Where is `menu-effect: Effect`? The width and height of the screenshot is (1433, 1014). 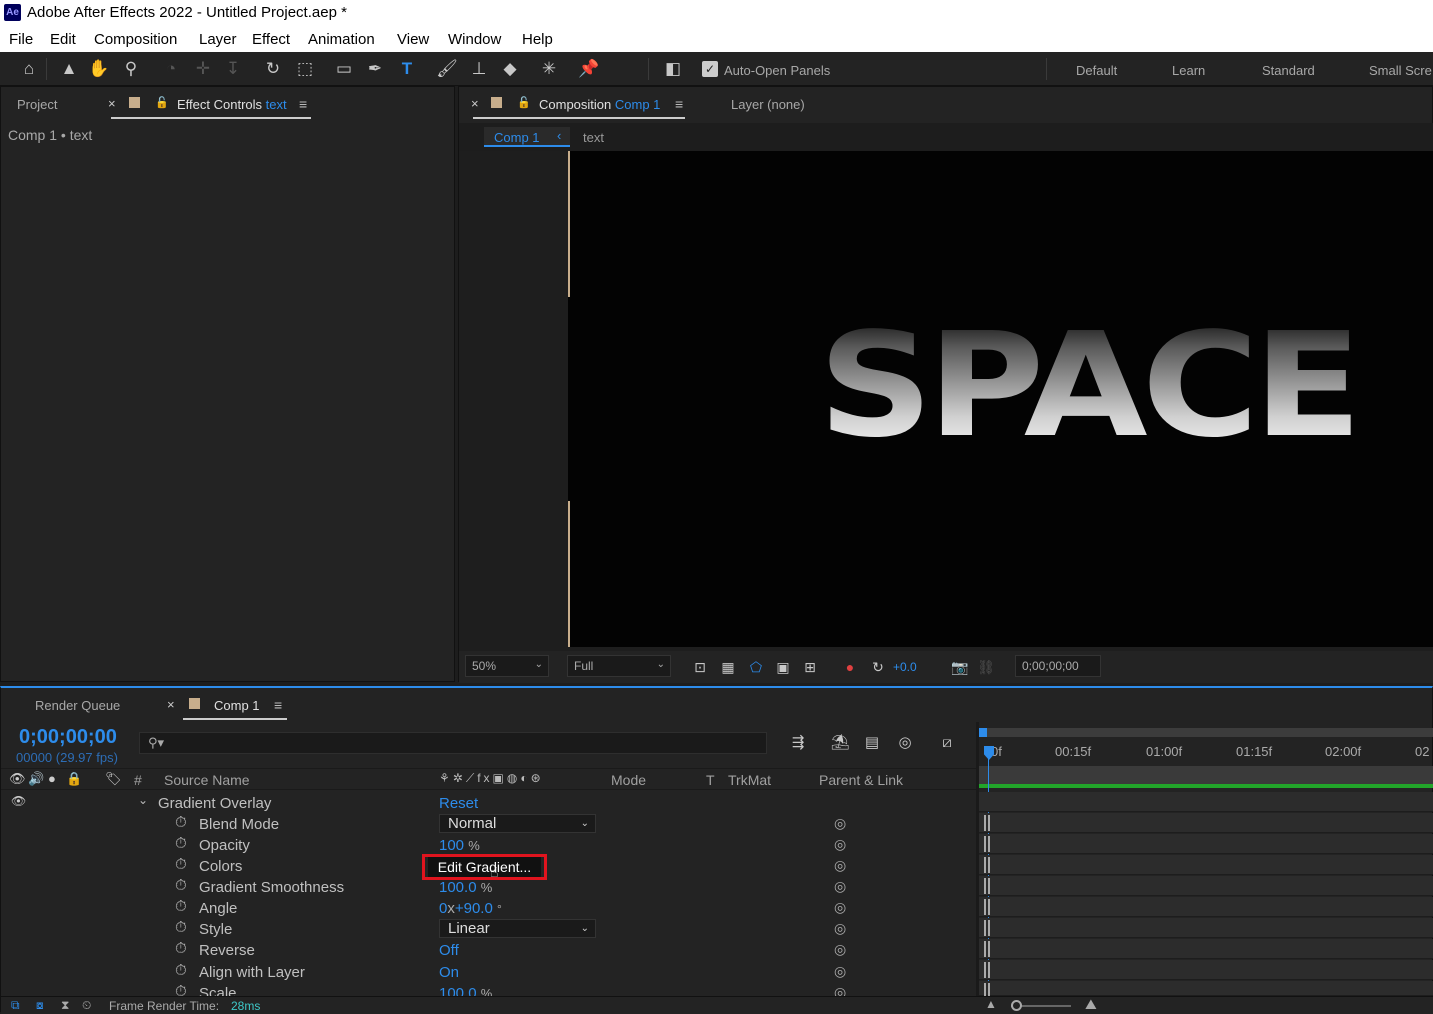
menu-effect: Effect is located at coordinates (271, 39).